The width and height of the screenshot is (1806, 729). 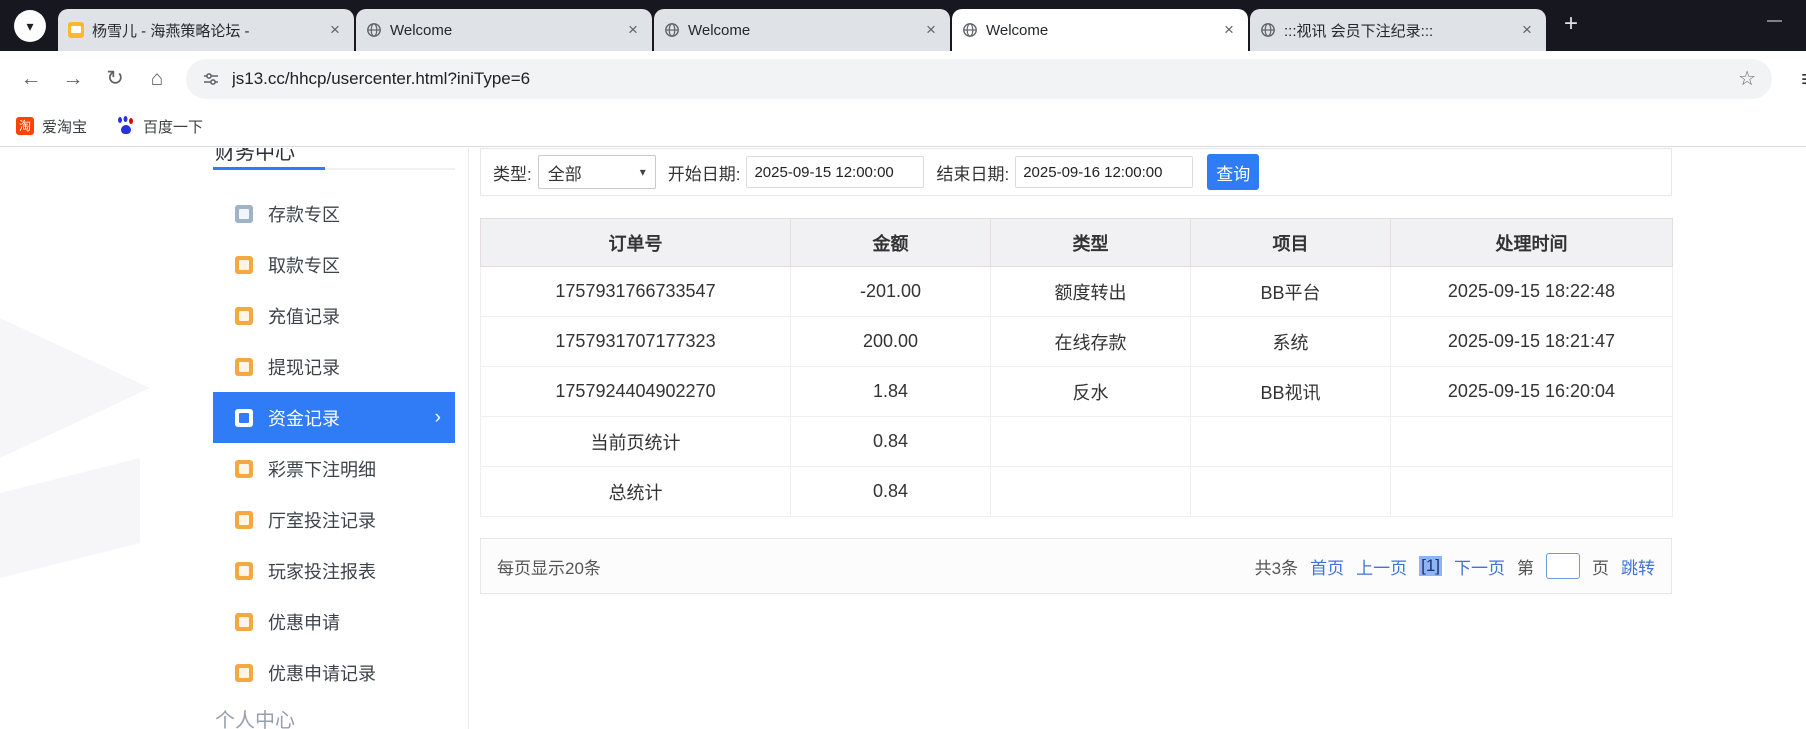 I want to click on filter-bar: 类型: 全部 ▾ 开始日期: 结束日期: 查询, so click(x=1076, y=172).